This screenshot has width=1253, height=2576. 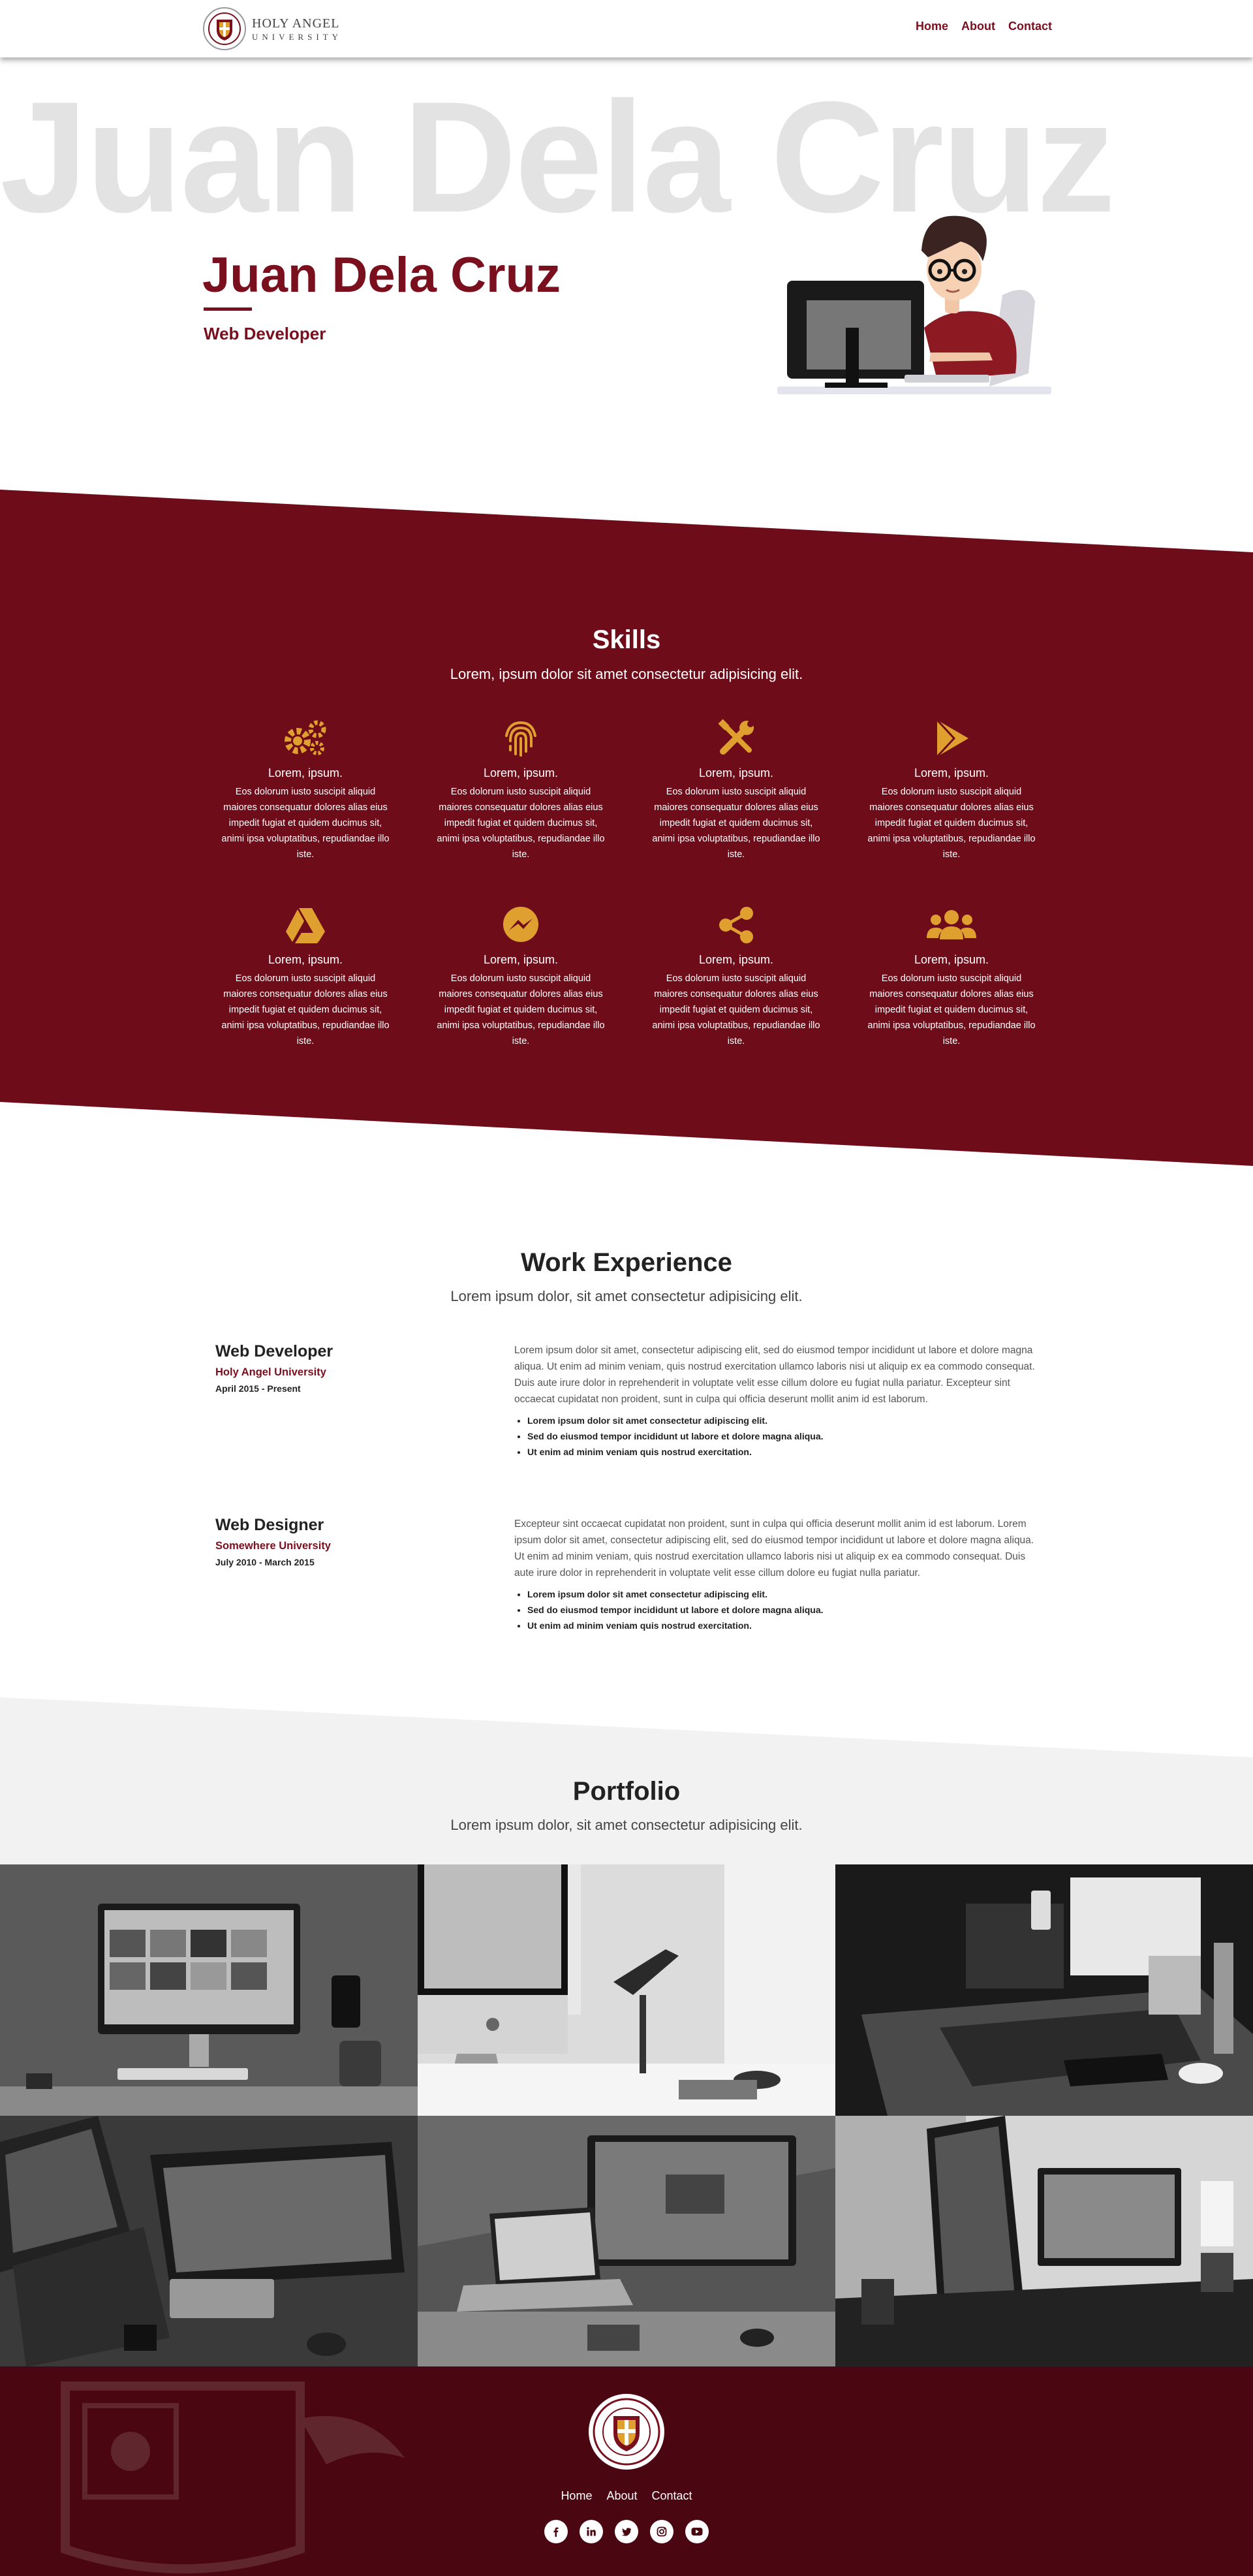 I want to click on footer-about-link: About, so click(x=621, y=2496).